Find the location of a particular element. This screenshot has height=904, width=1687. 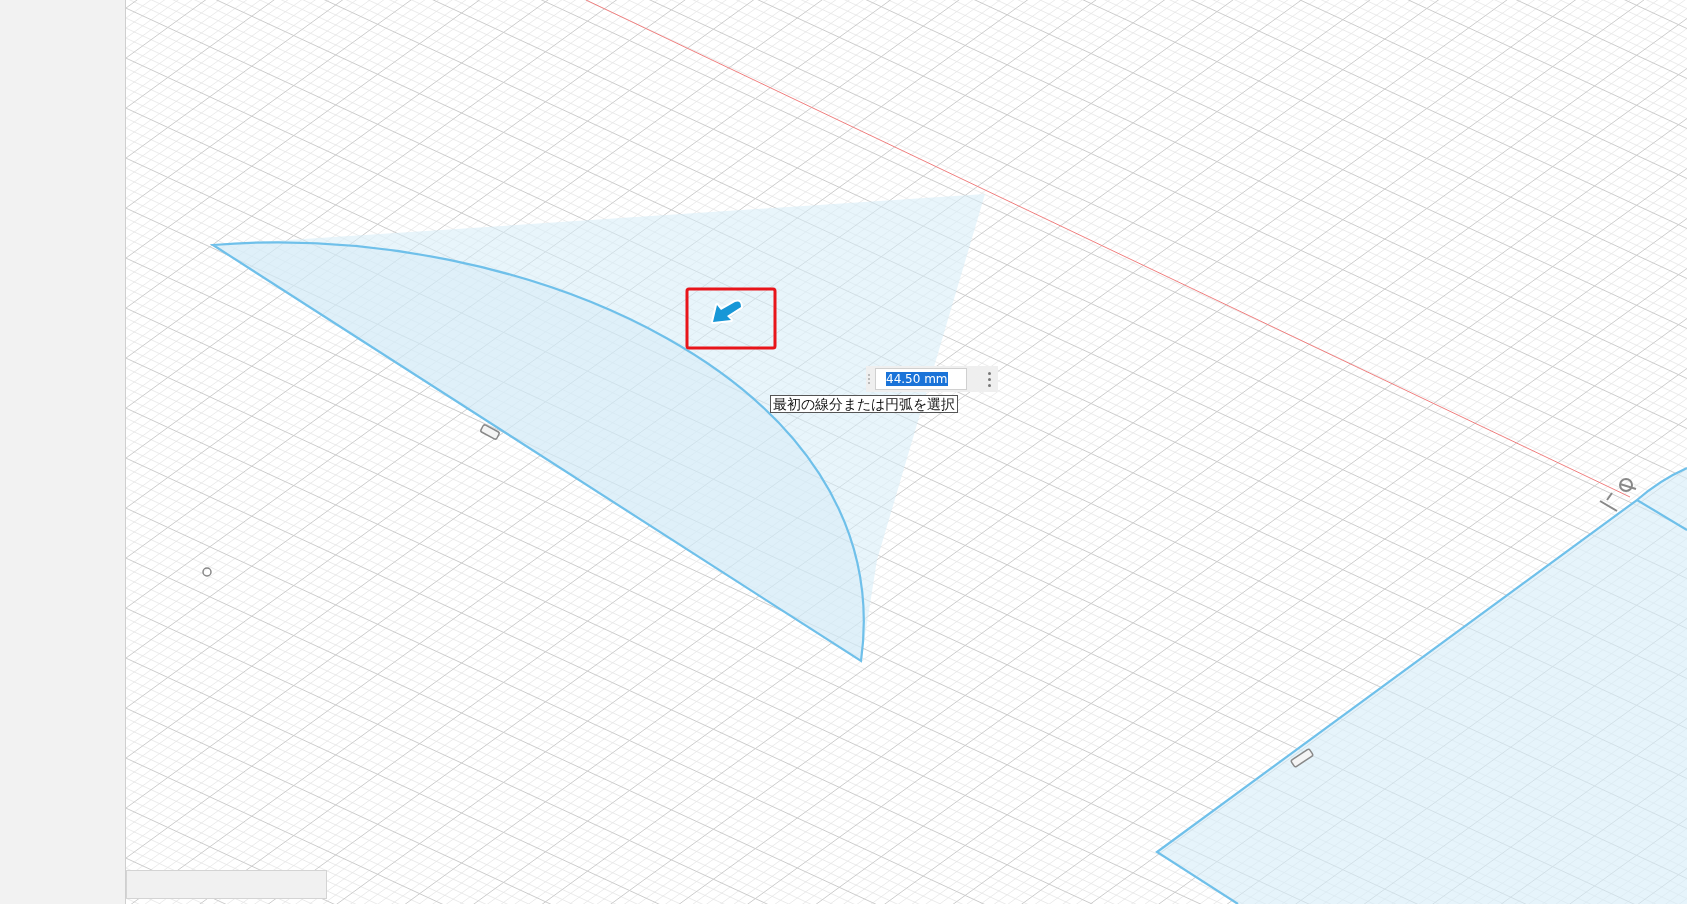

grip-icon is located at coordinates (869, 379).